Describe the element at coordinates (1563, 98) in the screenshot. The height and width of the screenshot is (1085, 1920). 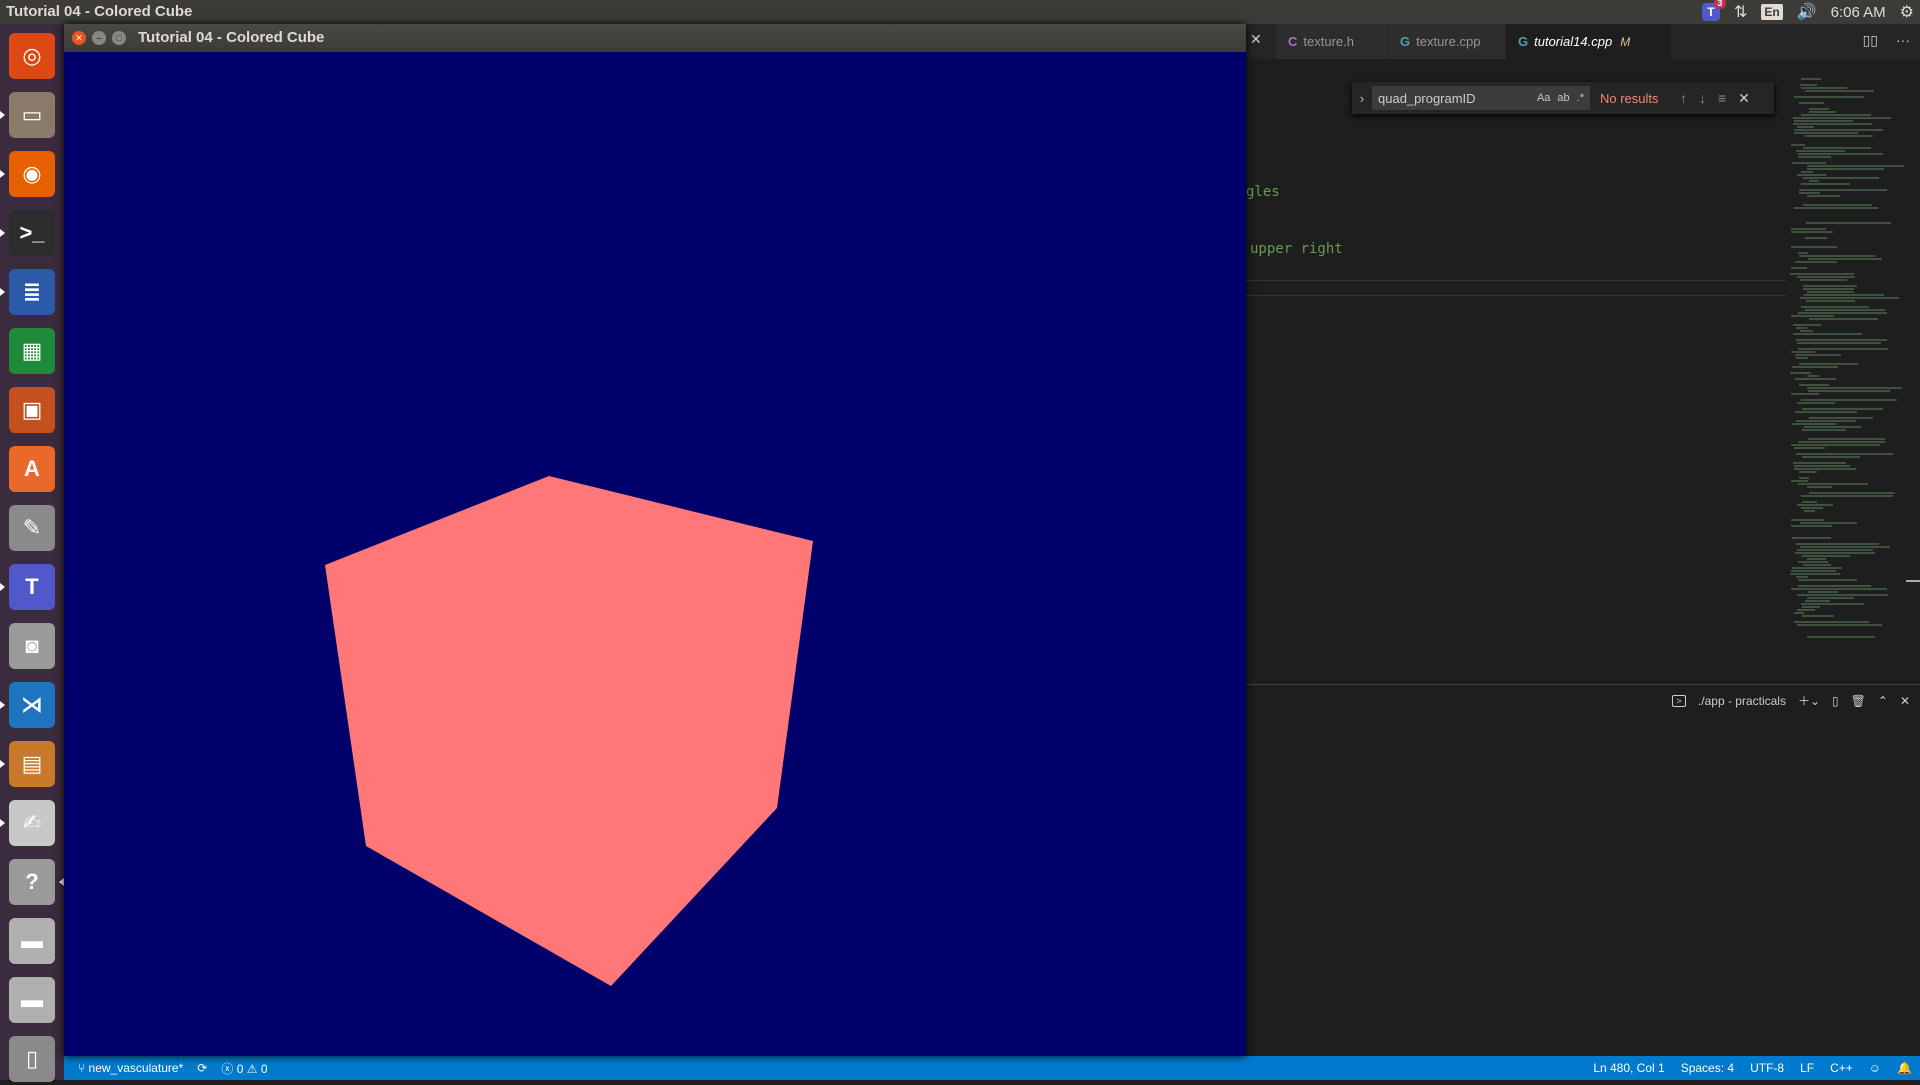
I see `whole-word-toggle: ab` at that location.